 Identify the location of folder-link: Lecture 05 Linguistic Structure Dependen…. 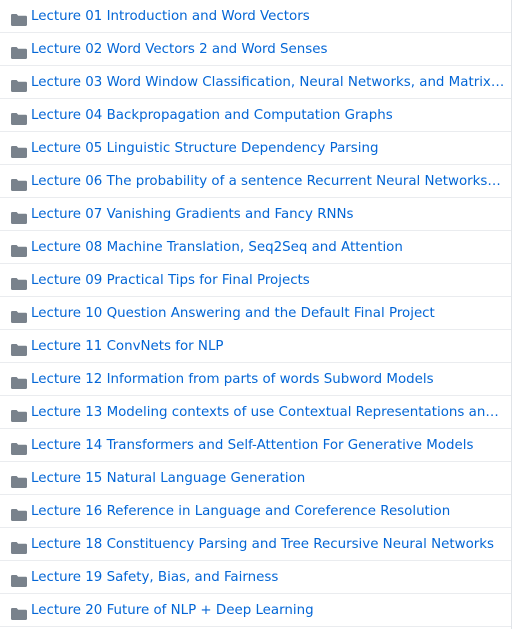
(268, 148).